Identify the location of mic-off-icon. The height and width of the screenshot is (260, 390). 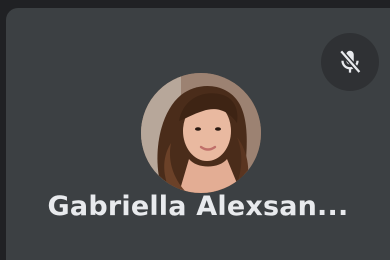
(350, 61).